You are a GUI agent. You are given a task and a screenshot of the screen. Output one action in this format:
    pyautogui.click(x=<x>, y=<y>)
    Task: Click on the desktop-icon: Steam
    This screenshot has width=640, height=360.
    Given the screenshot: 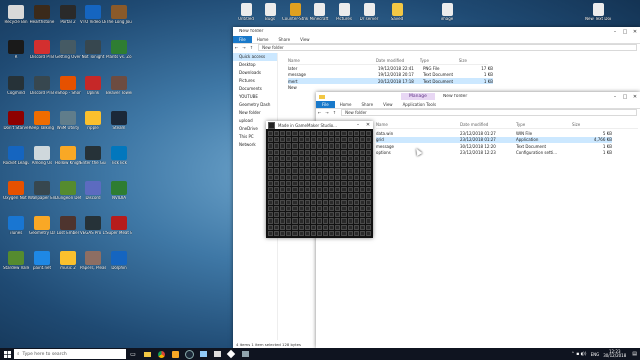 What is the action you would take?
    pyautogui.click(x=119, y=121)
    